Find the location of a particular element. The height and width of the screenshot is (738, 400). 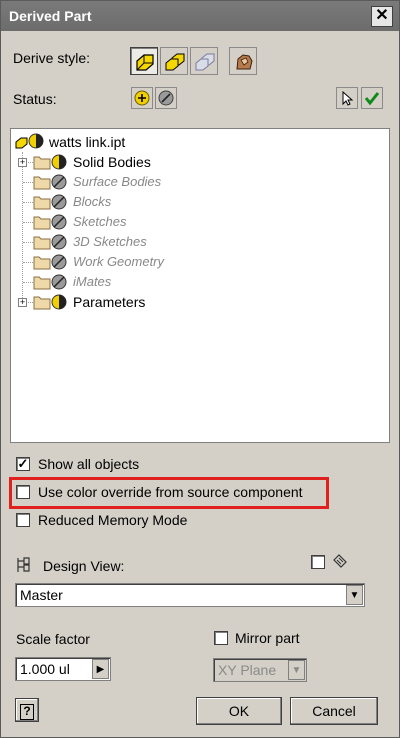

apply-check-button is located at coordinates (372, 98).